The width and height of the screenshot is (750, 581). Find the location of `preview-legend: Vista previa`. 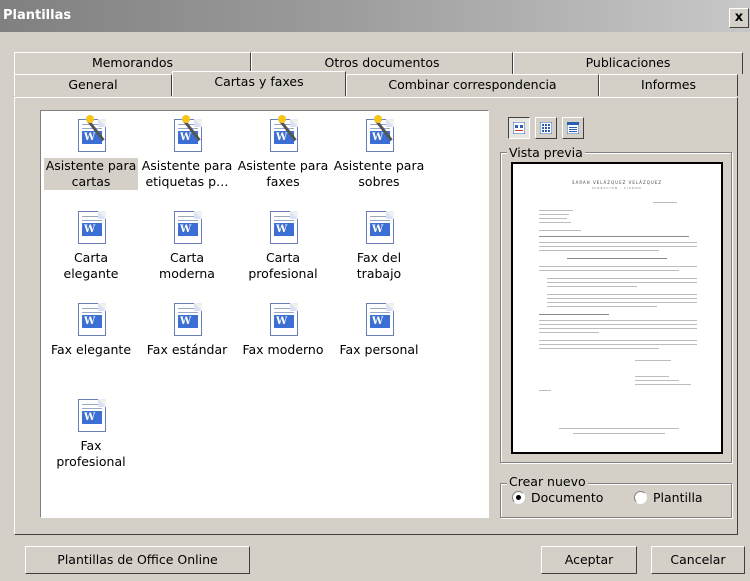

preview-legend: Vista previa is located at coordinates (546, 152).